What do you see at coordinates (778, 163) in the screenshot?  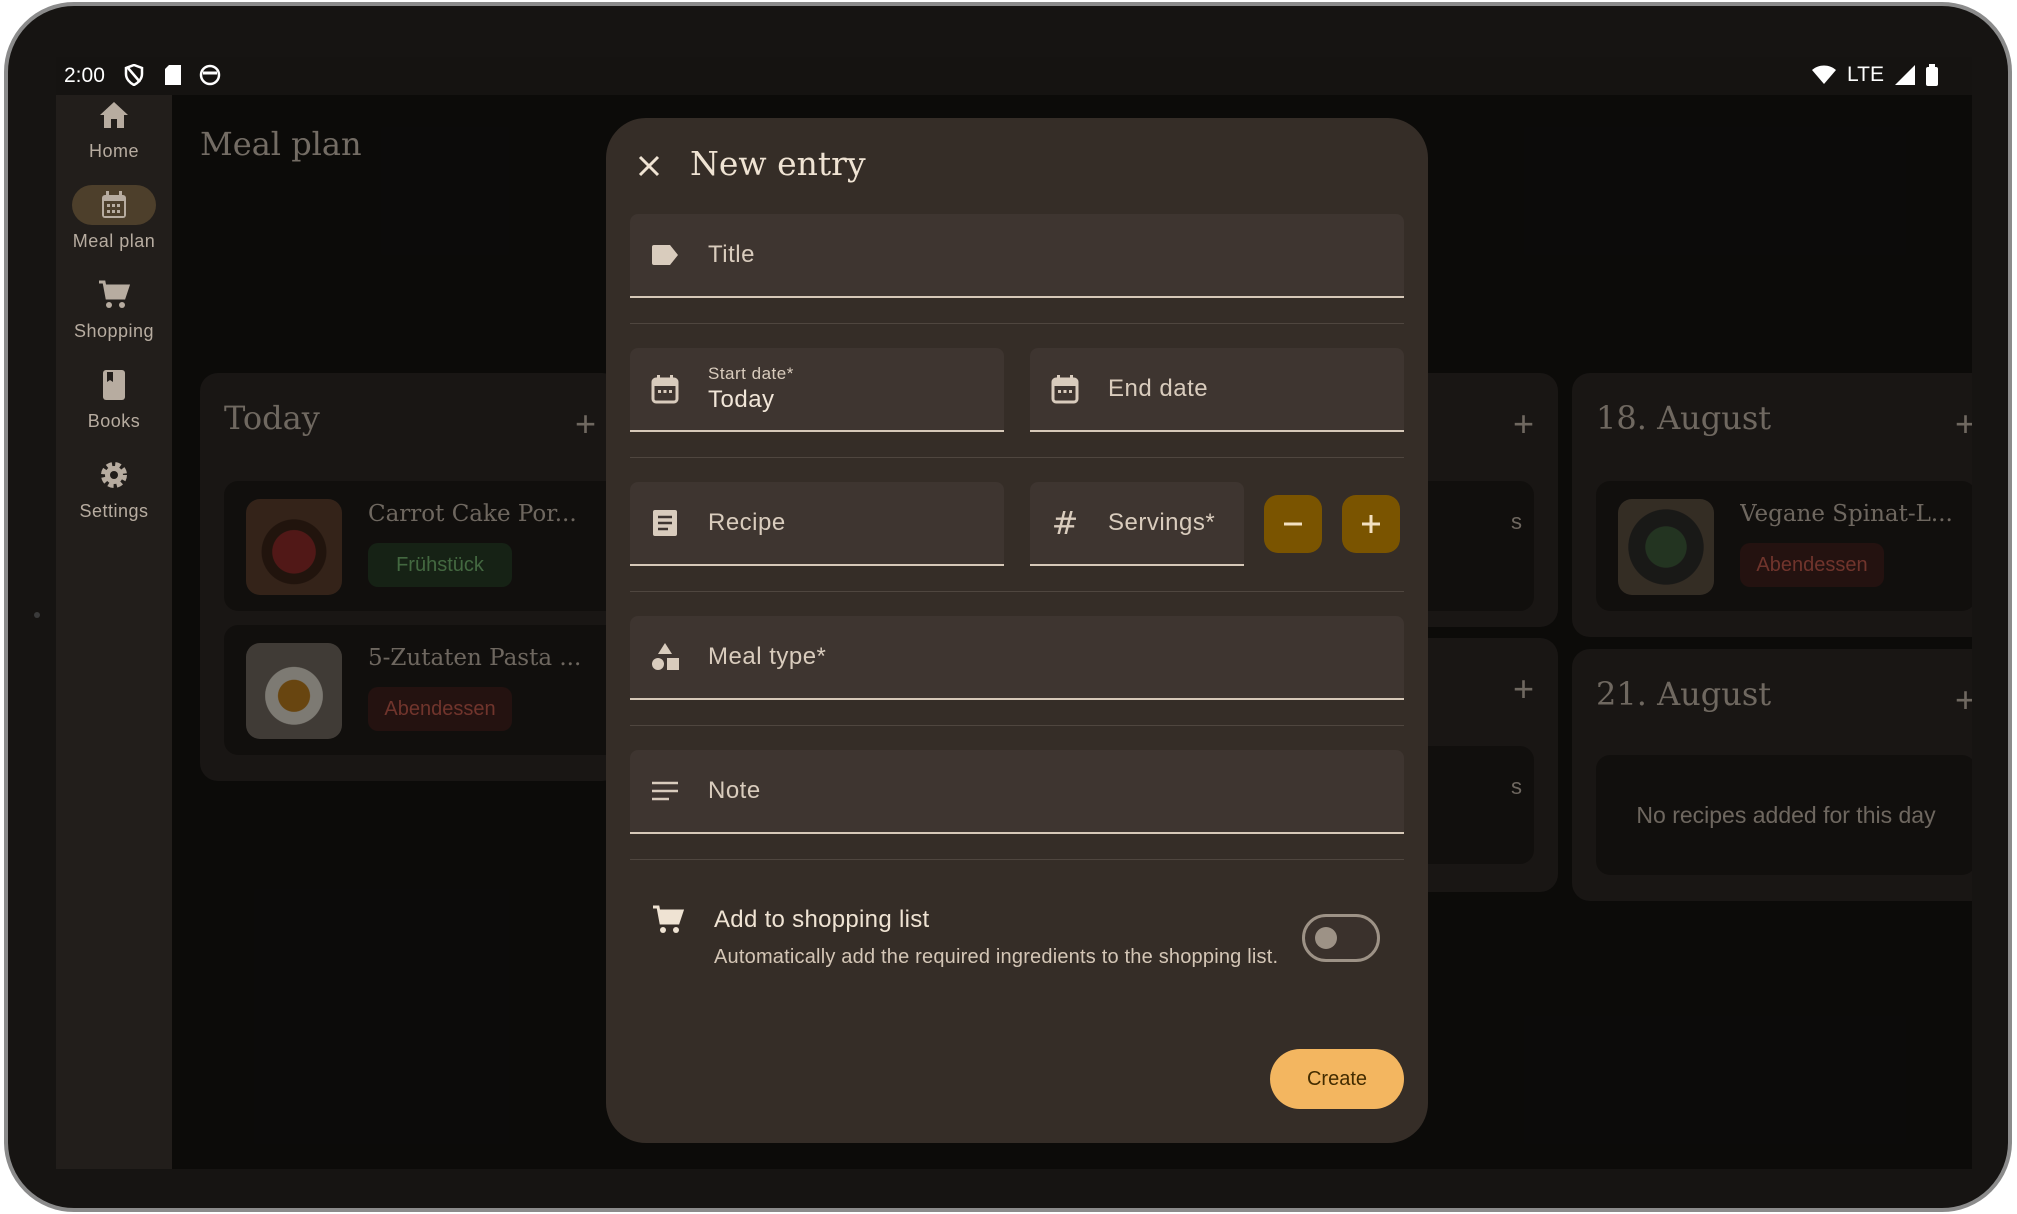 I see `dialog-title: New entry` at bounding box center [778, 163].